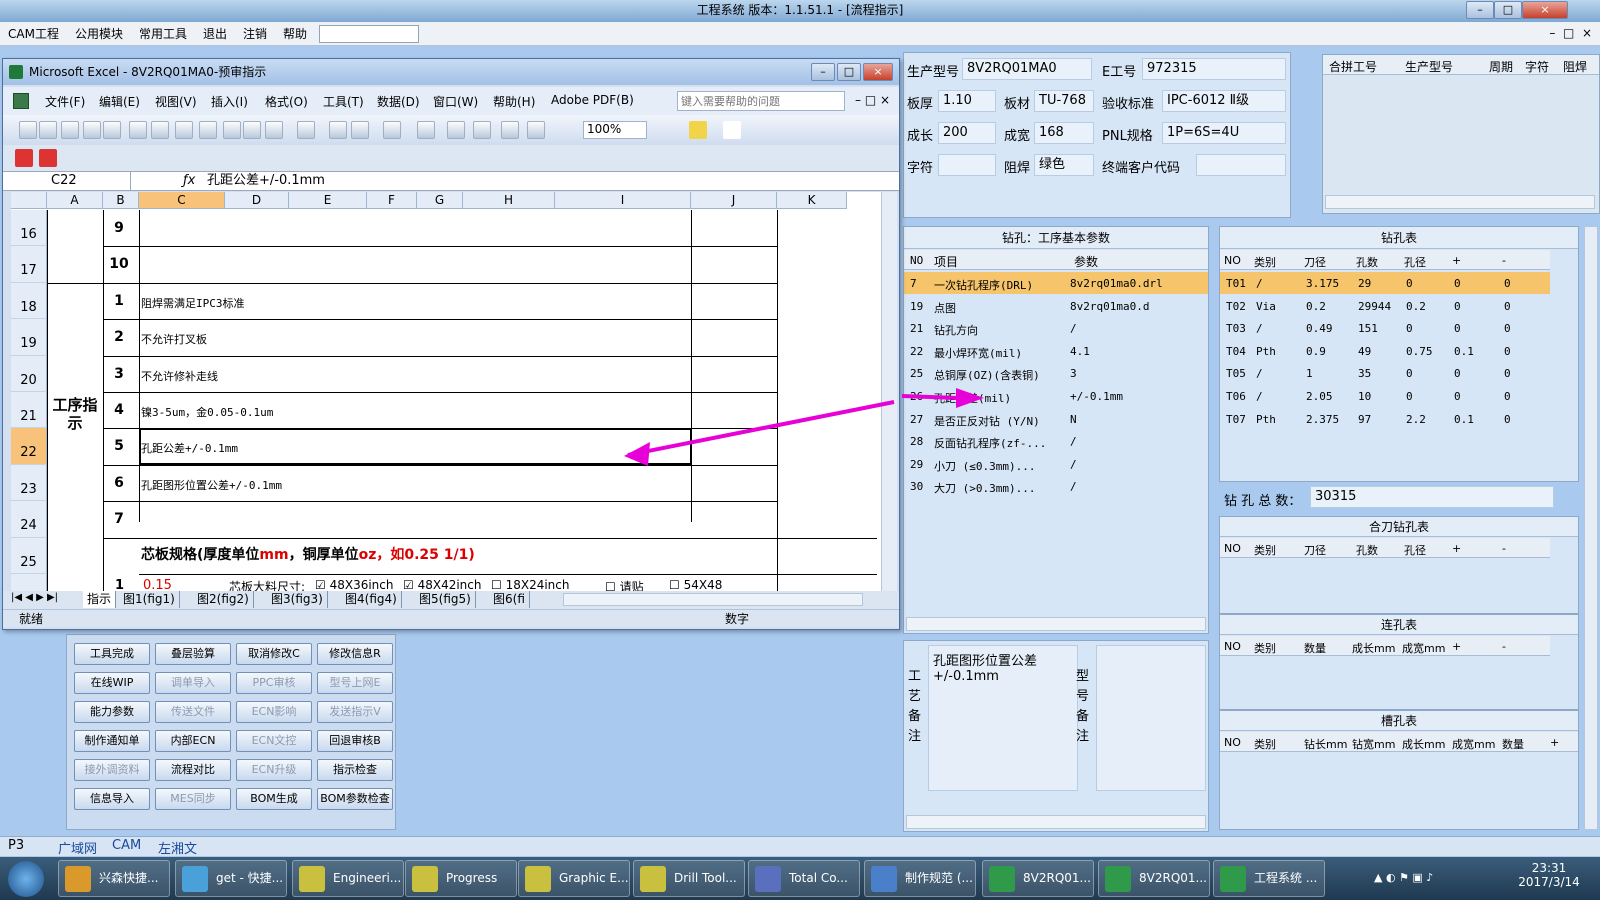 This screenshot has height=900, width=1600. Describe the element at coordinates (1434, 879) in the screenshot. I see `tray-icons: ▲ ◐ ⚑ ▣ ♪` at that location.